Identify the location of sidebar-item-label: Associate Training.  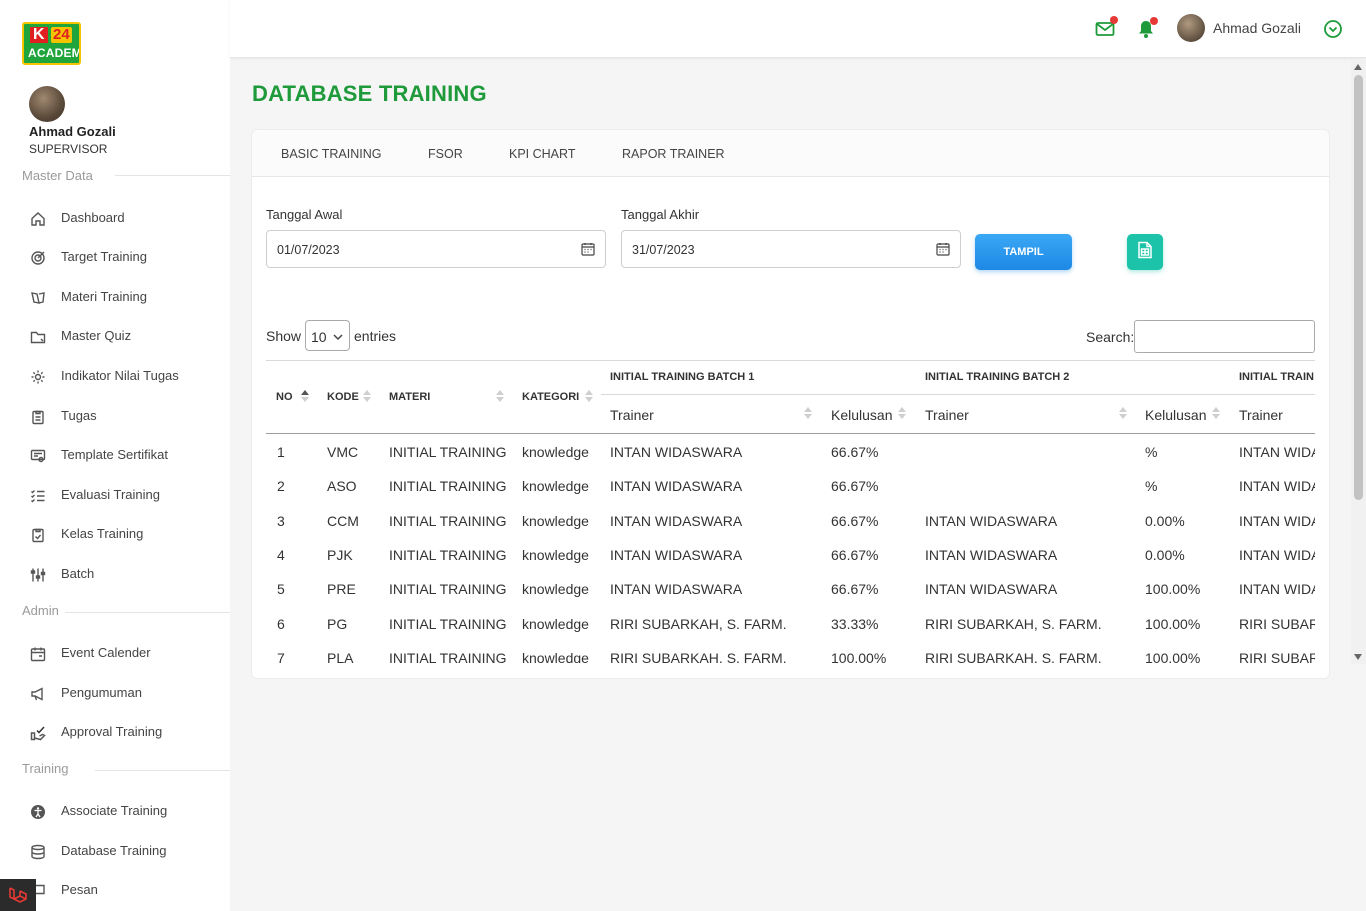
(114, 810).